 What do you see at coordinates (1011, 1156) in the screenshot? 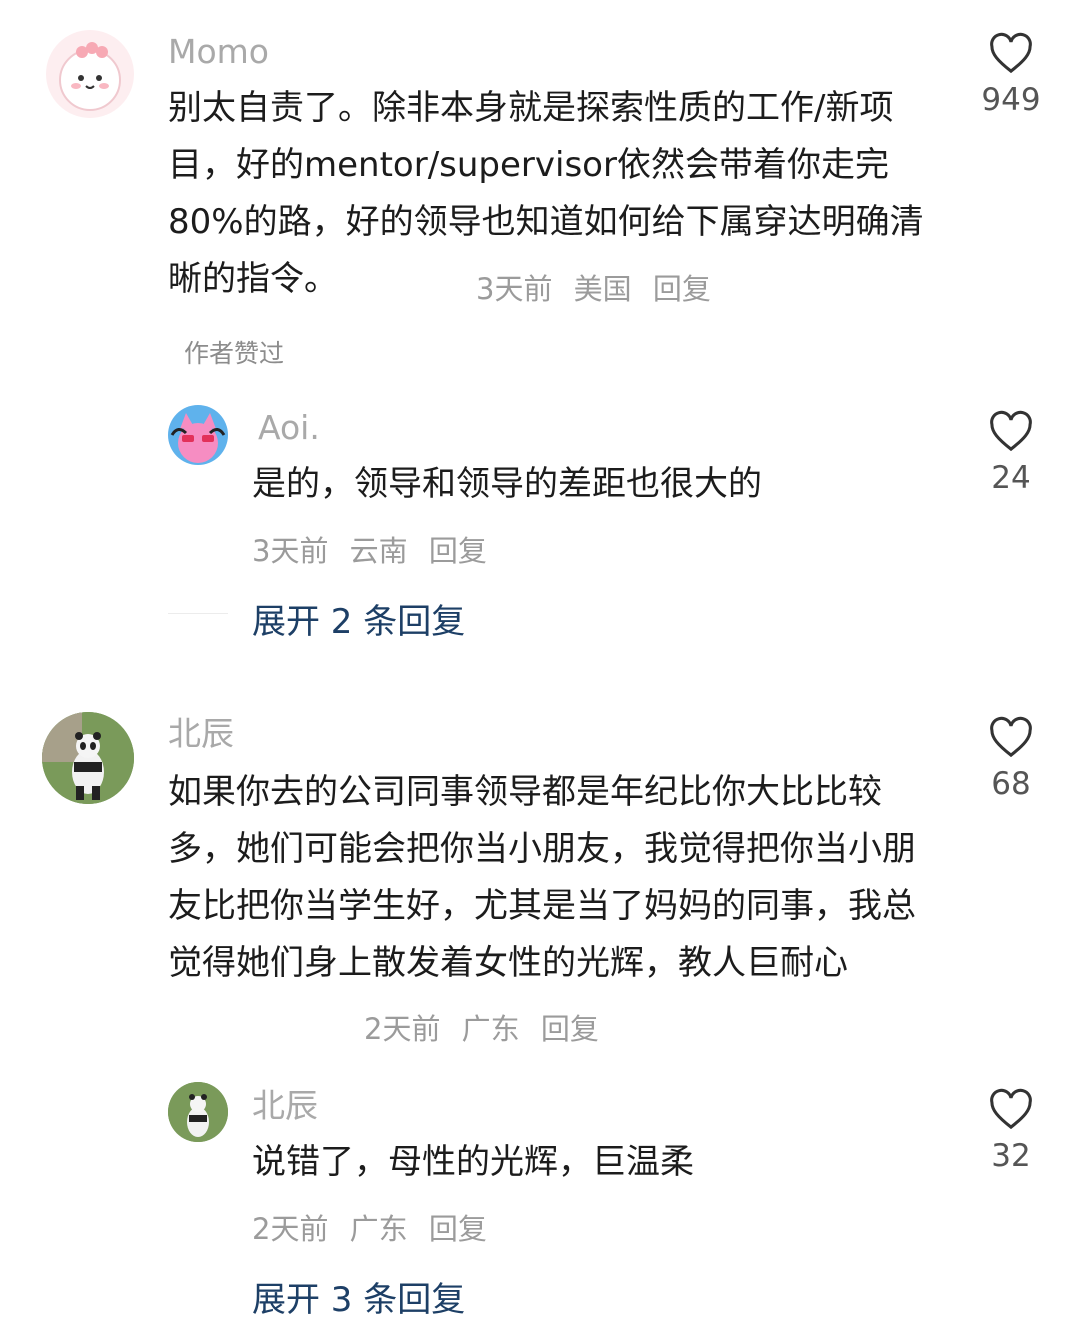
I see `like-count: 32` at bounding box center [1011, 1156].